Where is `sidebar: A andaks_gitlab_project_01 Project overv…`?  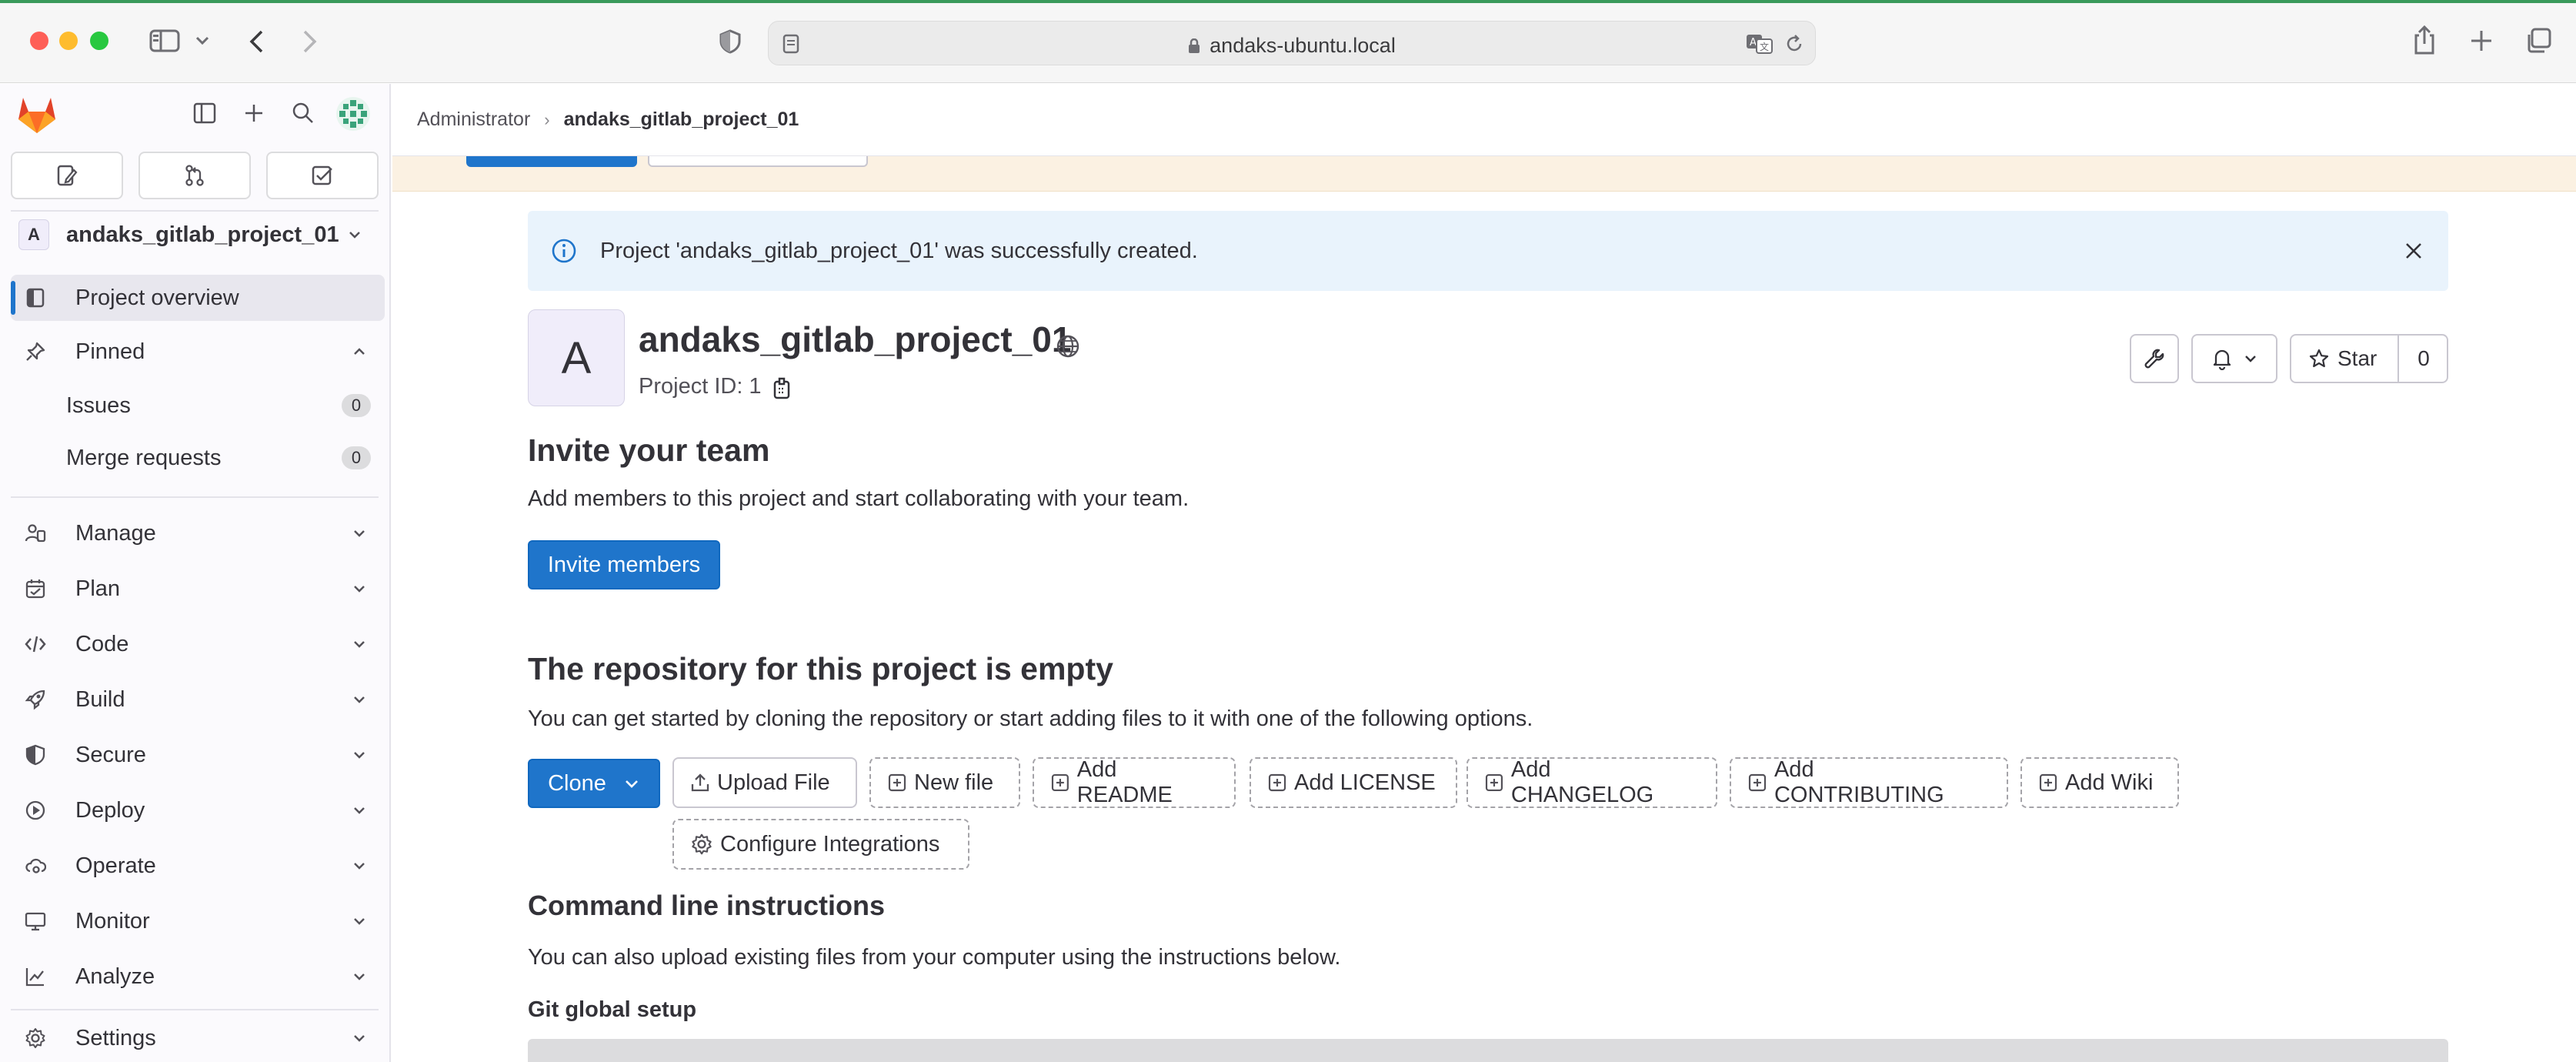 sidebar: A andaks_gitlab_project_01 Project overv… is located at coordinates (195, 573).